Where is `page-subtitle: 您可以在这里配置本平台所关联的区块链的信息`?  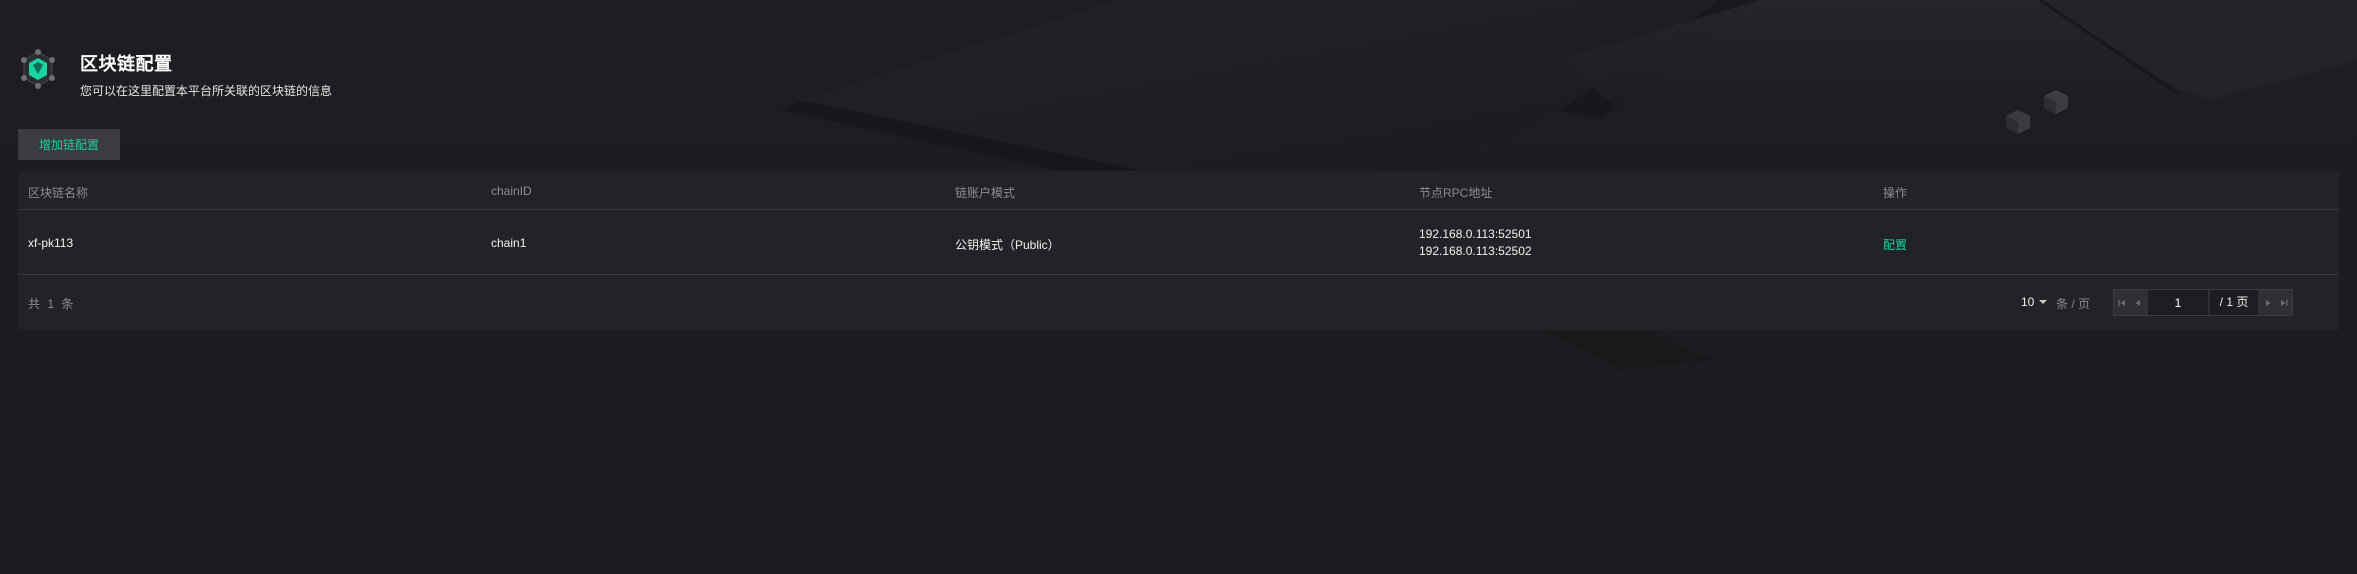 page-subtitle: 您可以在这里配置本平台所关联的区块链的信息 is located at coordinates (206, 91).